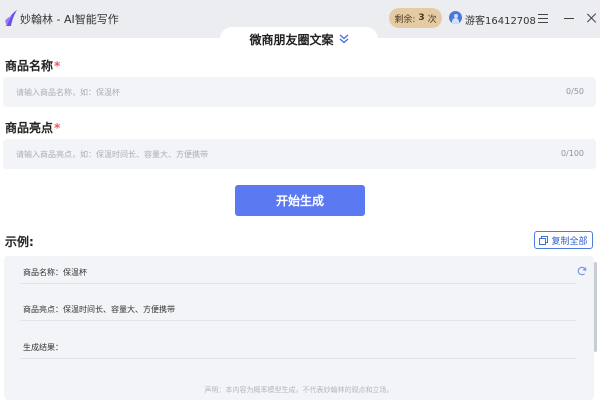 This screenshot has width=600, height=400. Describe the element at coordinates (298, 346) in the screenshot. I see `example-row: 生成结果：` at that location.